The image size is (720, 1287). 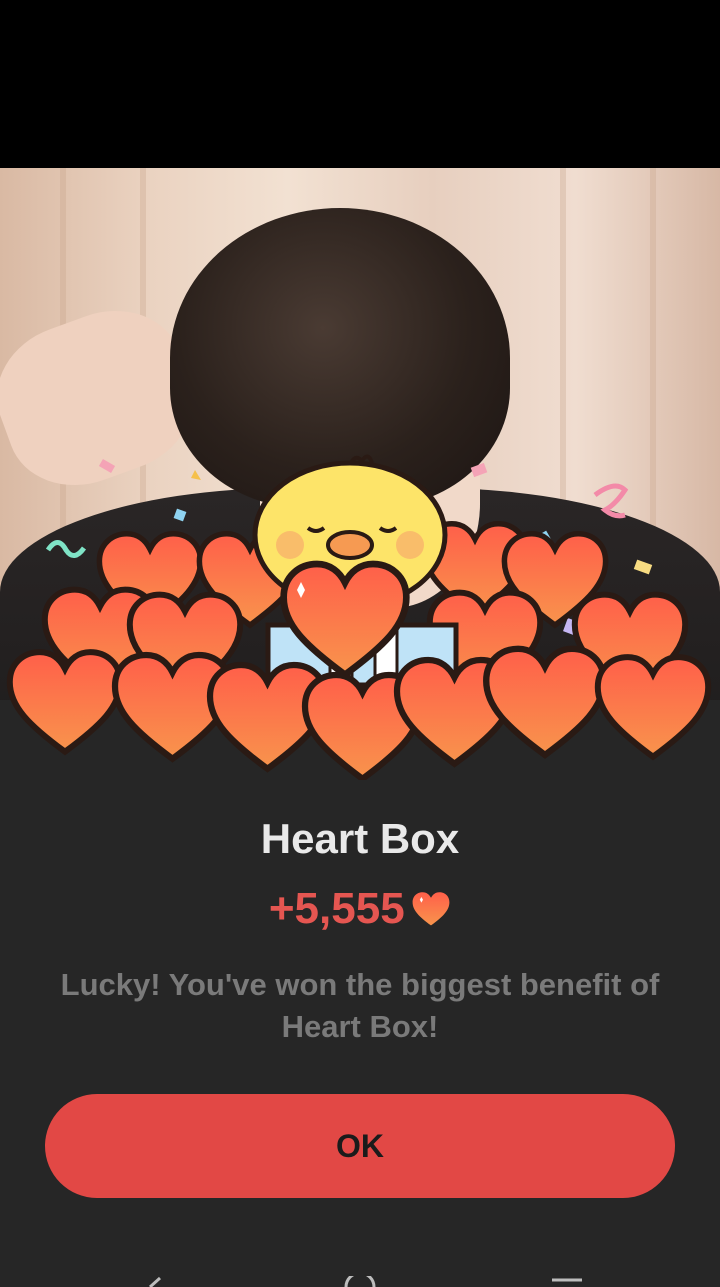 I want to click on dialog-title: Heart Box, so click(x=360, y=838).